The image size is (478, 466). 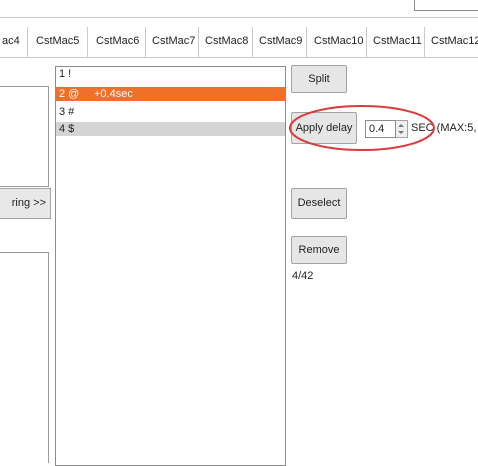 I want to click on selection-count: 4/42, so click(x=303, y=276).